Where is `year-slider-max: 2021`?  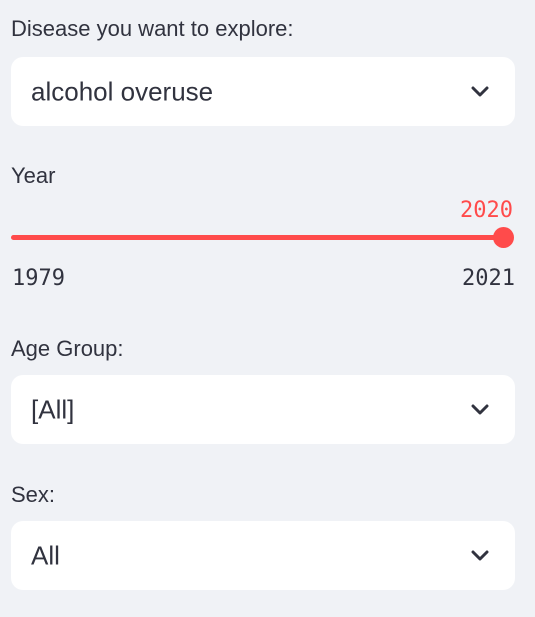
year-slider-max: 2021 is located at coordinates (488, 278).